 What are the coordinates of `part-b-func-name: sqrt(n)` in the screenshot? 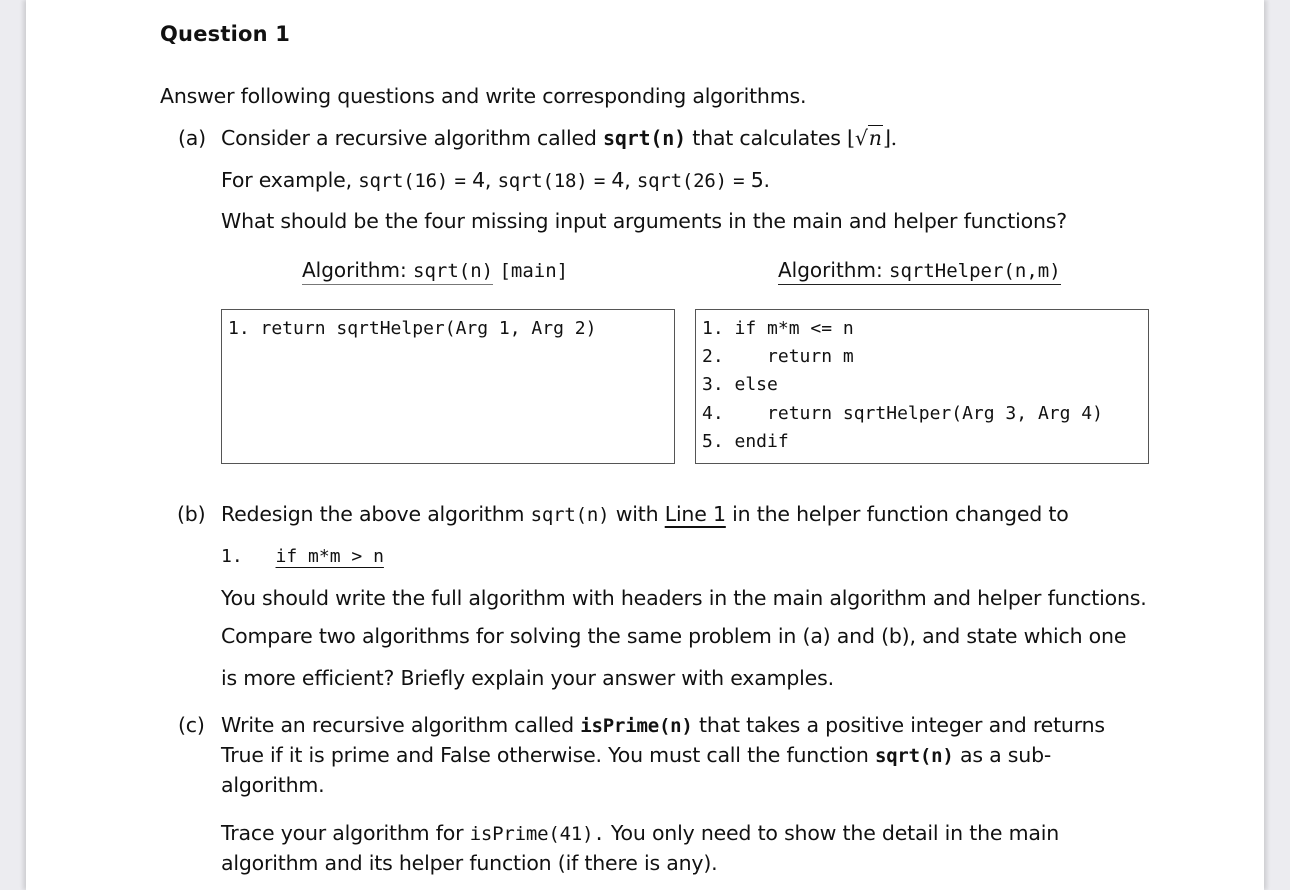 It's located at (570, 515).